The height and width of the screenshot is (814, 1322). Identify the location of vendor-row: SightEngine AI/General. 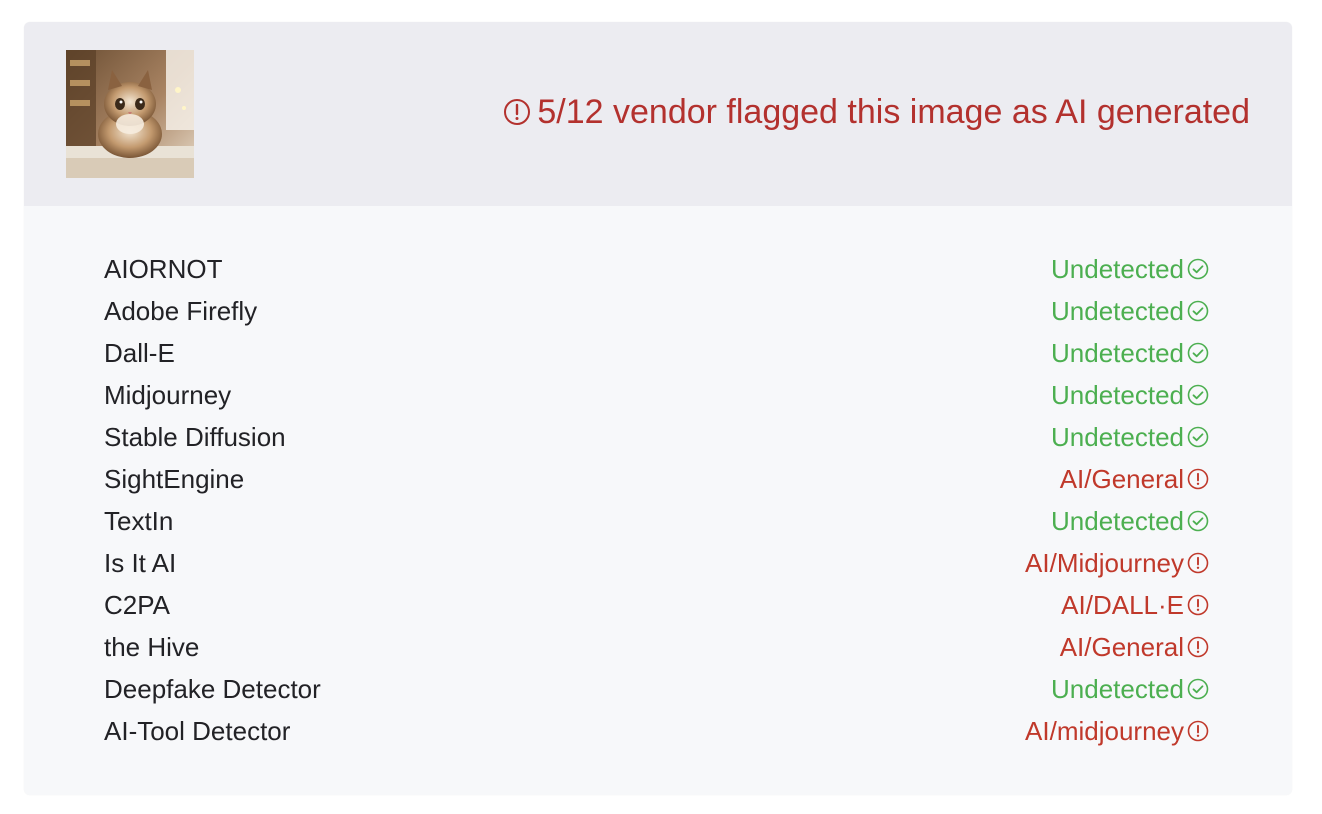
(657, 479).